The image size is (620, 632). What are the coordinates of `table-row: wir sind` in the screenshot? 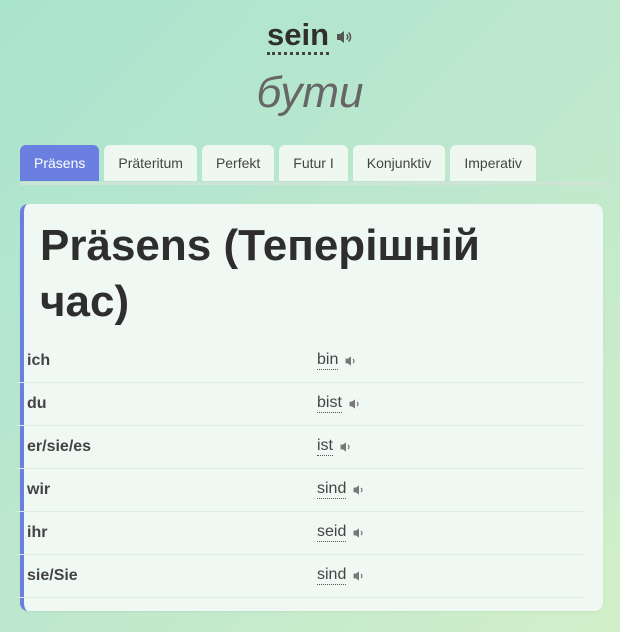 It's located at (301, 490).